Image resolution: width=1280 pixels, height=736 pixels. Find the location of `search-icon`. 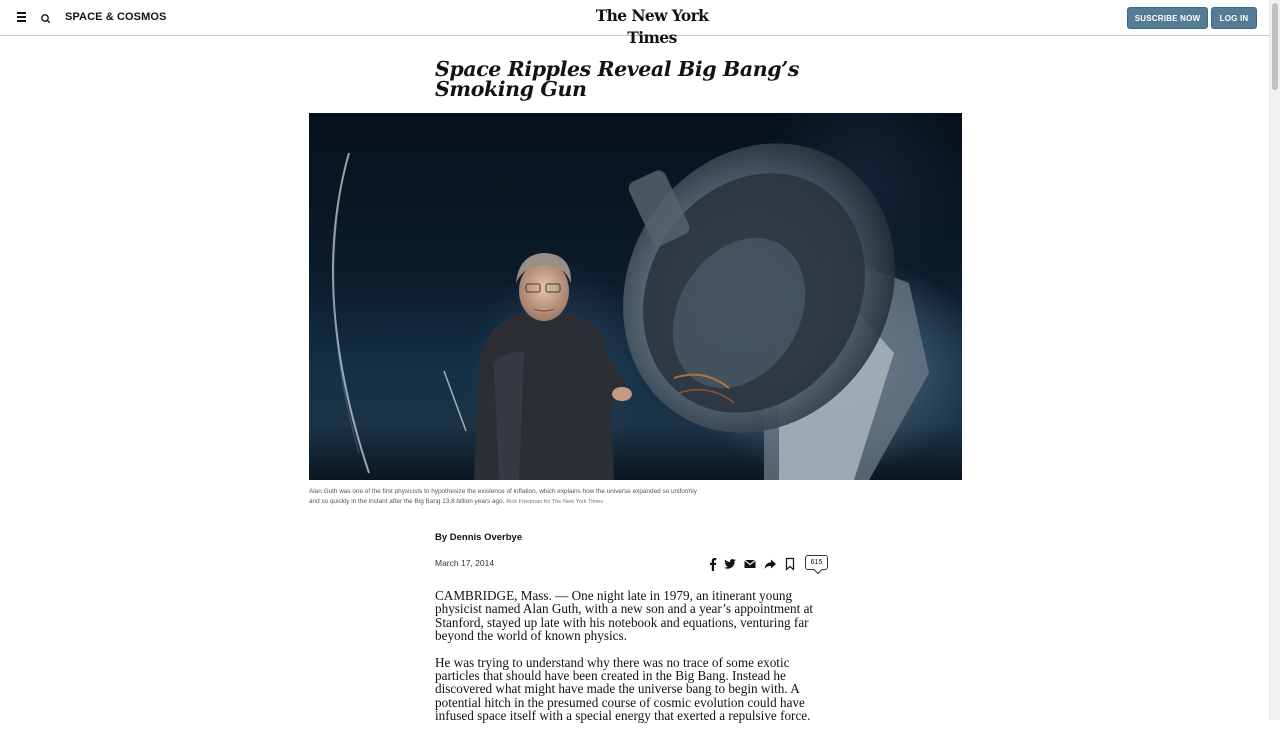

search-icon is located at coordinates (46, 18).